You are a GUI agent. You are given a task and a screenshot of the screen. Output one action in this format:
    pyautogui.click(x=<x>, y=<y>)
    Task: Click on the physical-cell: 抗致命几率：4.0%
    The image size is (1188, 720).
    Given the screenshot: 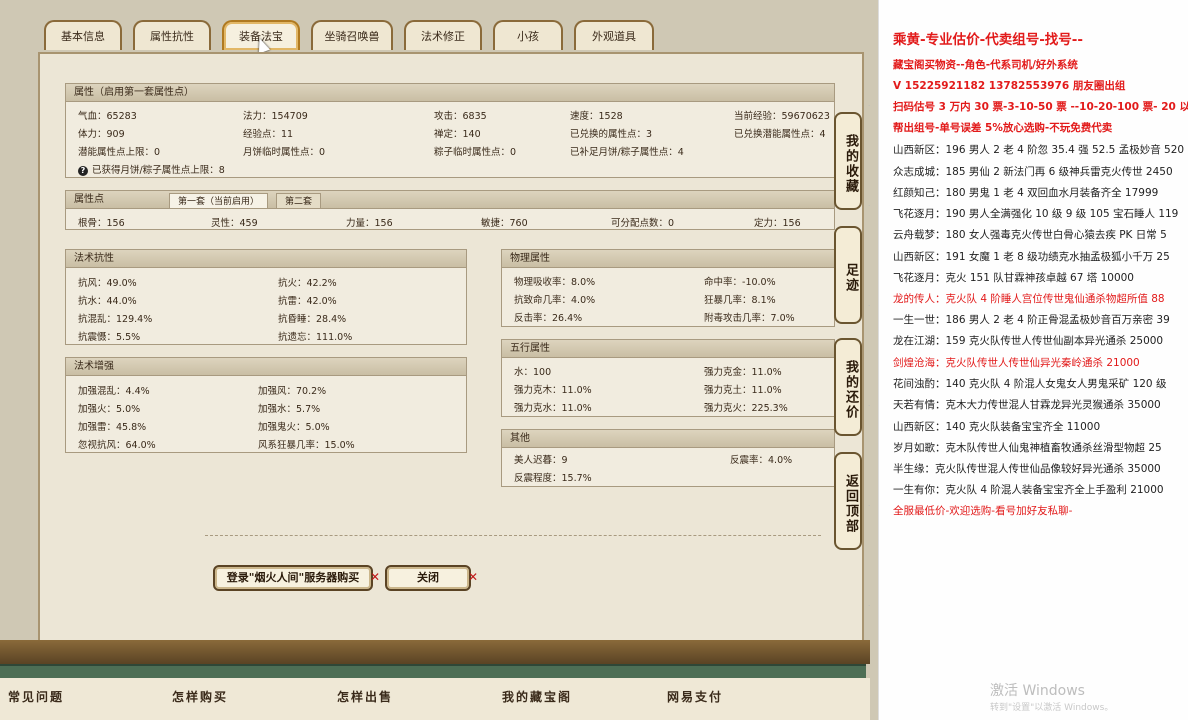 What is the action you would take?
    pyautogui.click(x=554, y=299)
    